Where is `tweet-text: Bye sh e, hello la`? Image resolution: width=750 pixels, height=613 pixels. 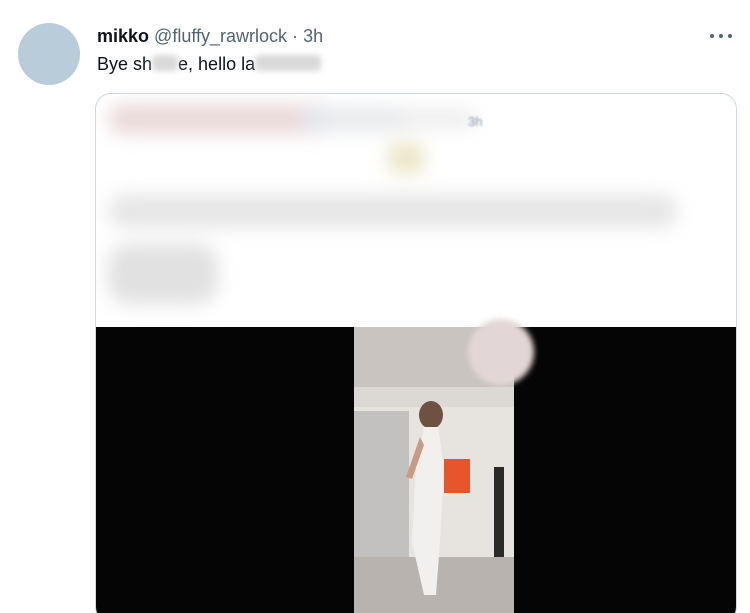
tweet-text: Bye sh e, hello la is located at coordinates (209, 64).